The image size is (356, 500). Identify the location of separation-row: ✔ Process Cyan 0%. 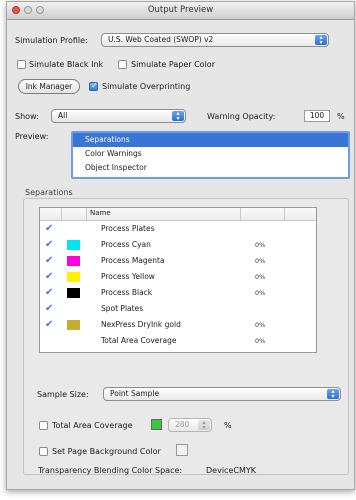
(178, 245).